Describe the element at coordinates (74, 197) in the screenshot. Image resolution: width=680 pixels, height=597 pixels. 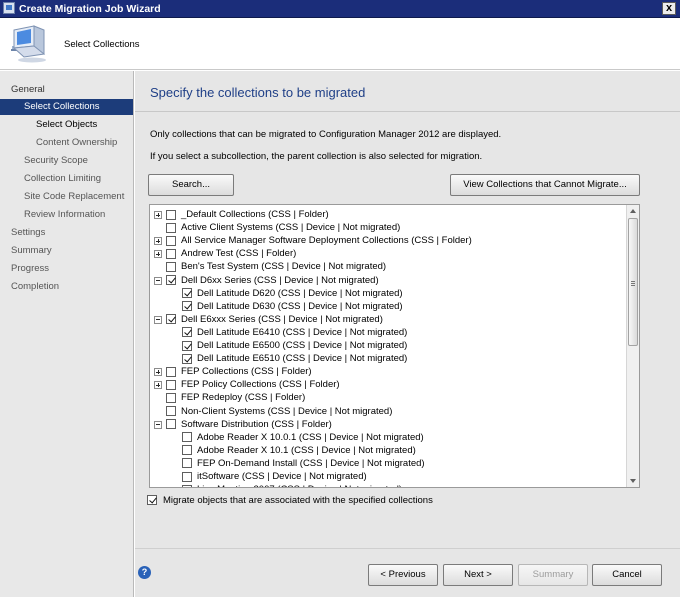
I see `step-site-code-replacement: Site Code Replacement` at that location.